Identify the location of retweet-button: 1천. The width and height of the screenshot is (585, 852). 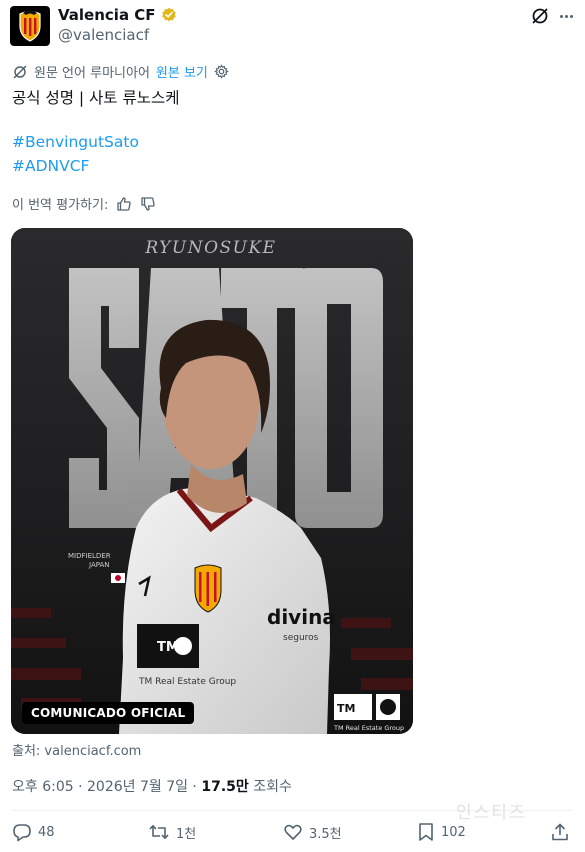
(172, 832).